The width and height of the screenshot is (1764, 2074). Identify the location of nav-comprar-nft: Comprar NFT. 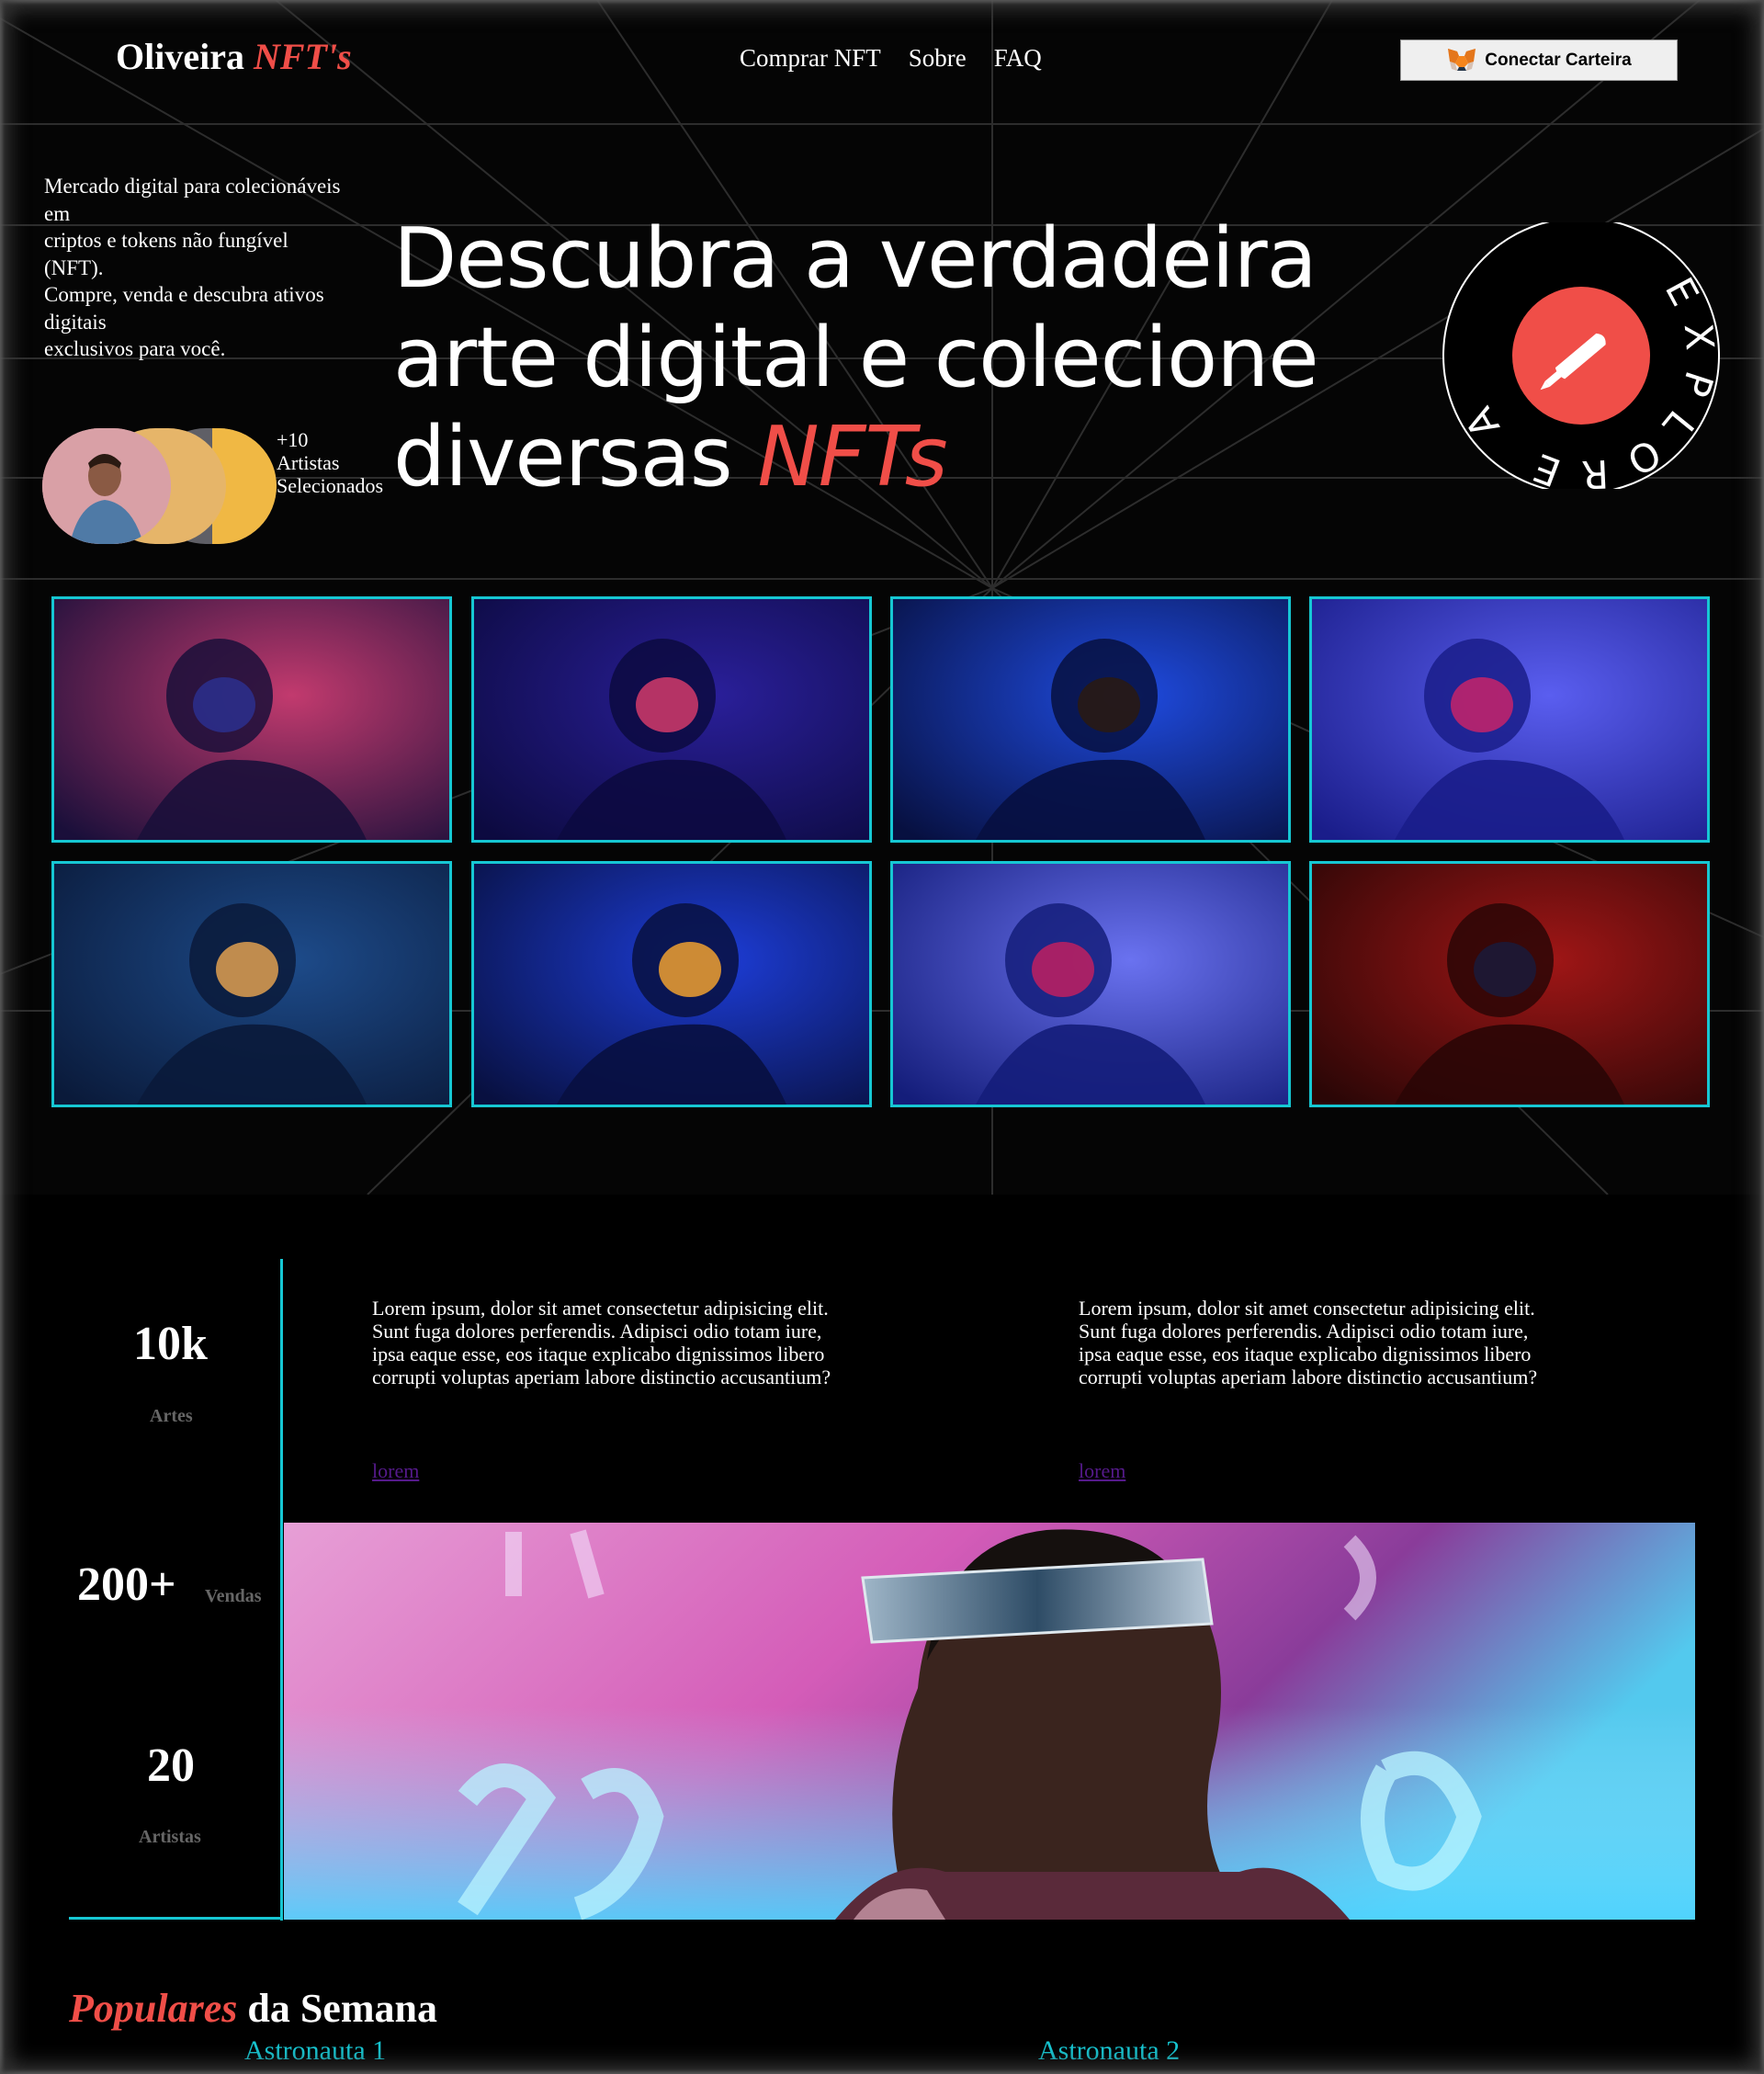
(810, 58).